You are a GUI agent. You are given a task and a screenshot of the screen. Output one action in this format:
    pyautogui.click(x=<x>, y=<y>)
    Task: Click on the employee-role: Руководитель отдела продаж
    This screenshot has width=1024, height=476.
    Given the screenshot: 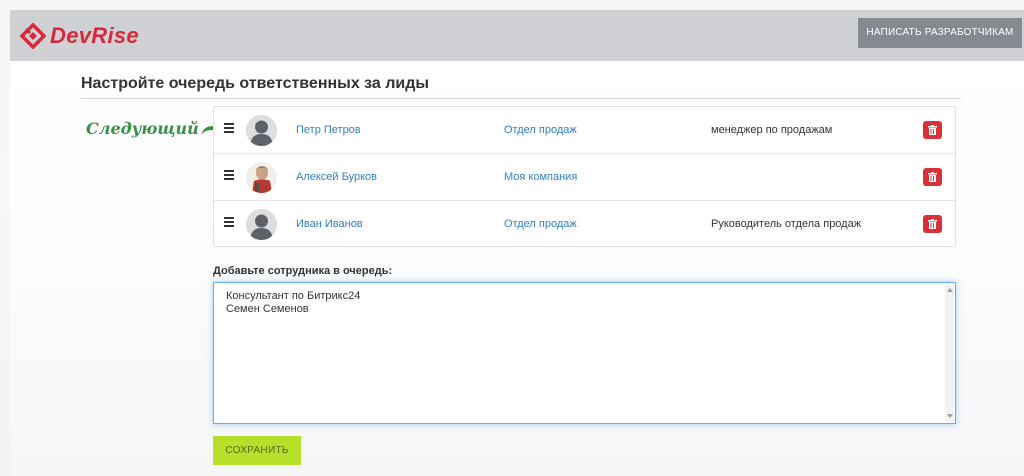 What is the action you would take?
    pyautogui.click(x=786, y=224)
    